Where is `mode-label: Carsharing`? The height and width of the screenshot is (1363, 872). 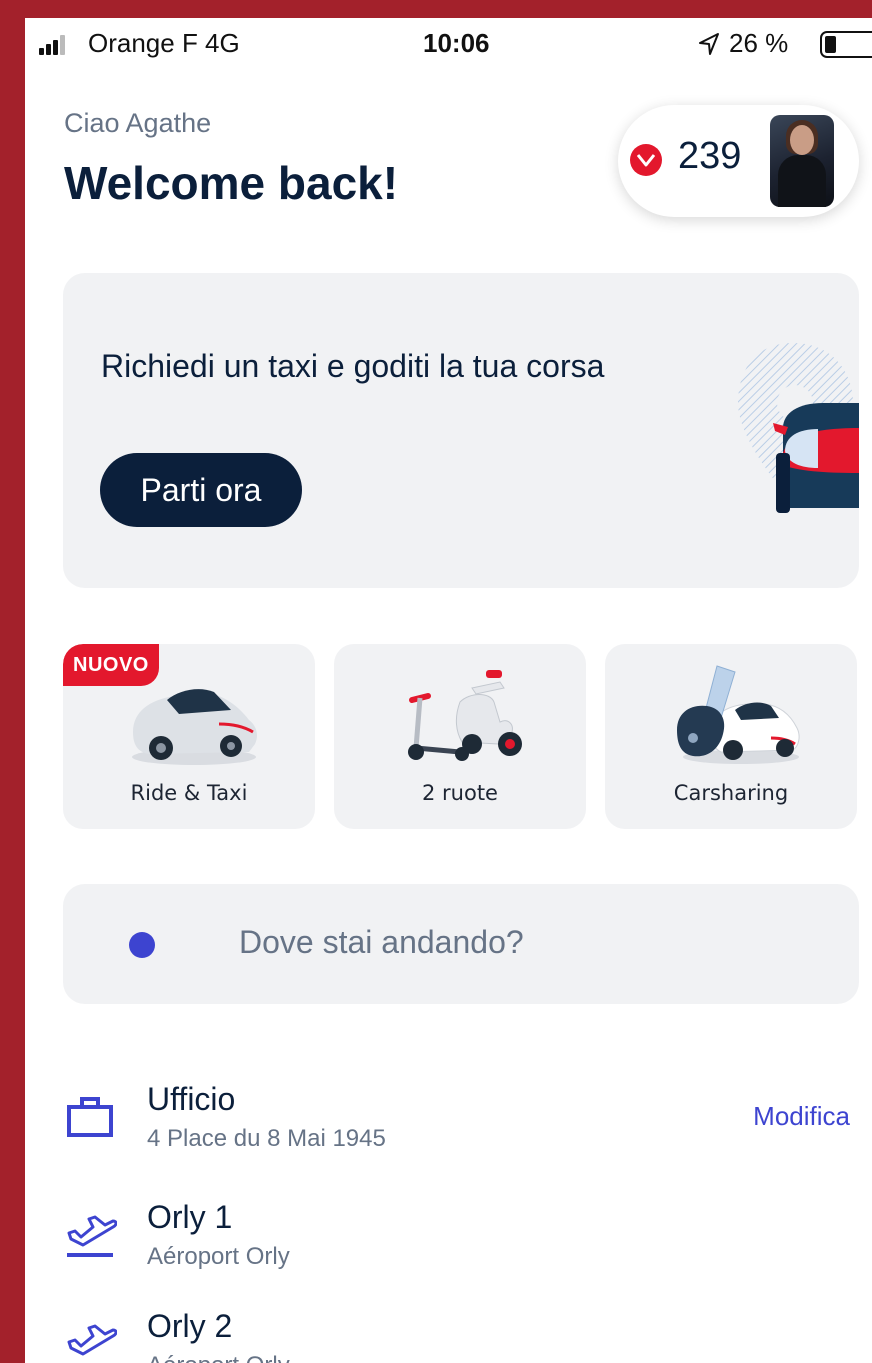
mode-label: Carsharing is located at coordinates (731, 793).